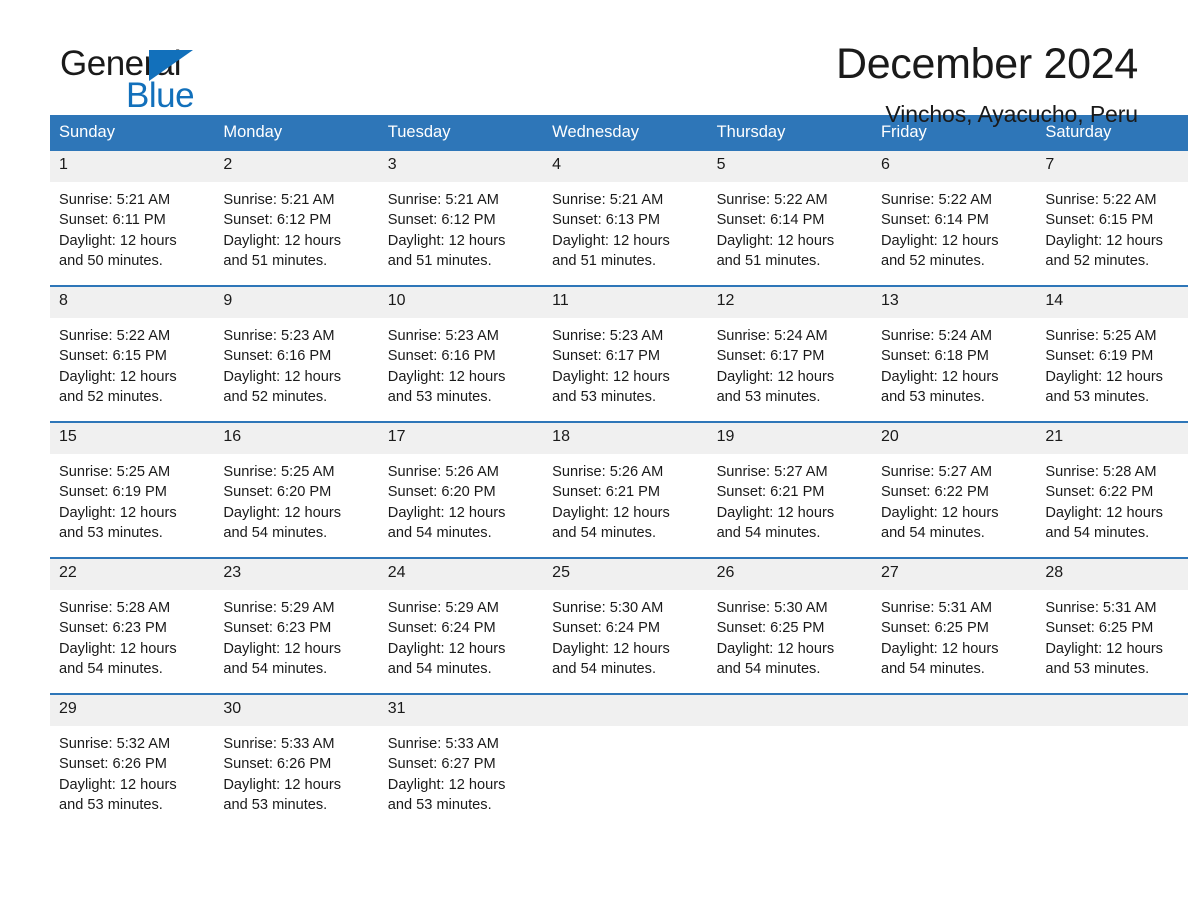 This screenshot has width=1188, height=918. I want to click on sunset-text: Sunset: 6:26 PM, so click(113, 764).